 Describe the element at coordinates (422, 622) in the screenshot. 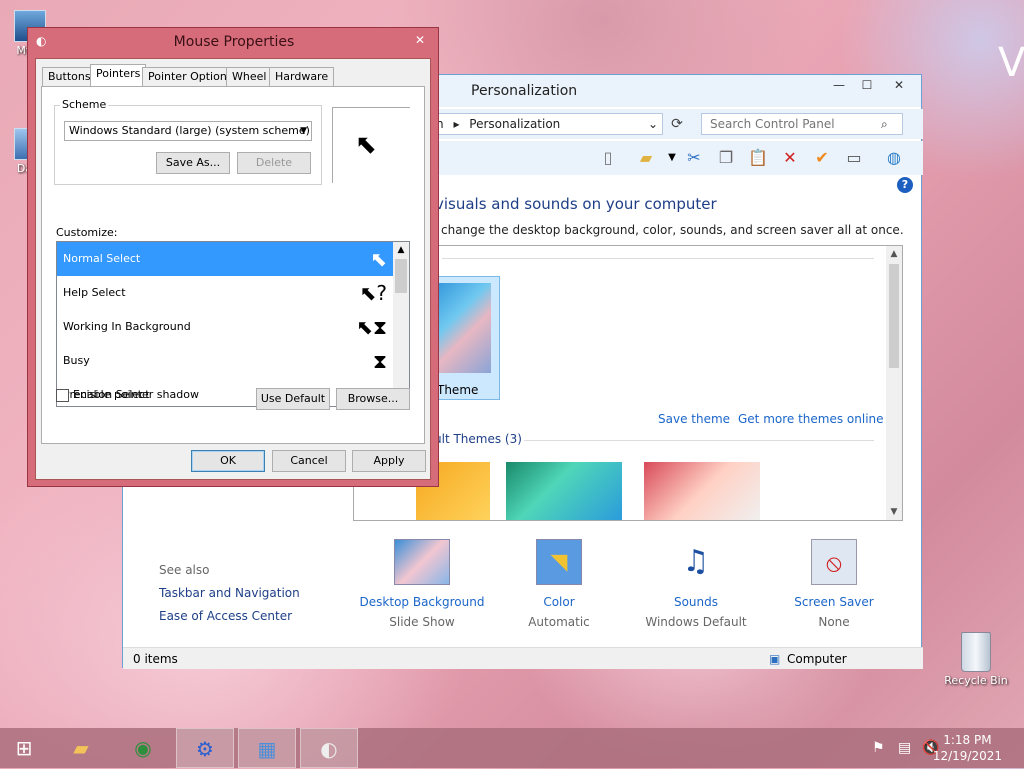

I see `desktop-background-value: Slide Show` at that location.